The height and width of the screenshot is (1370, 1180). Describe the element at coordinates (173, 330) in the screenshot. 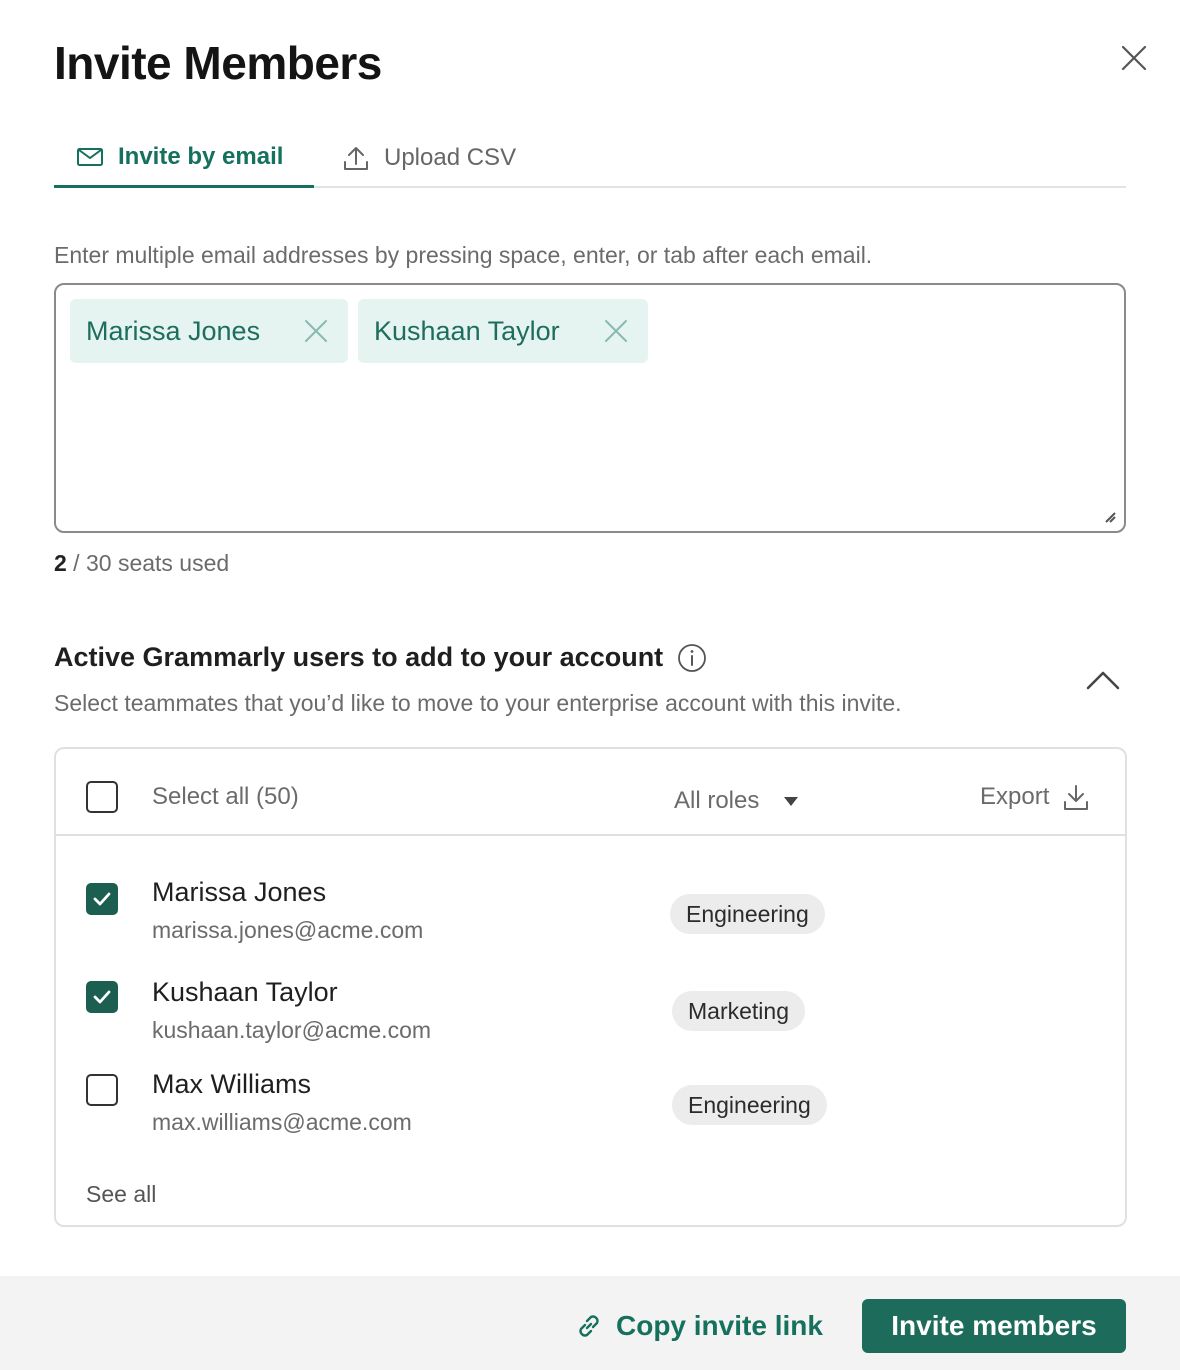

I see `chip-label: Marissa Jones` at that location.